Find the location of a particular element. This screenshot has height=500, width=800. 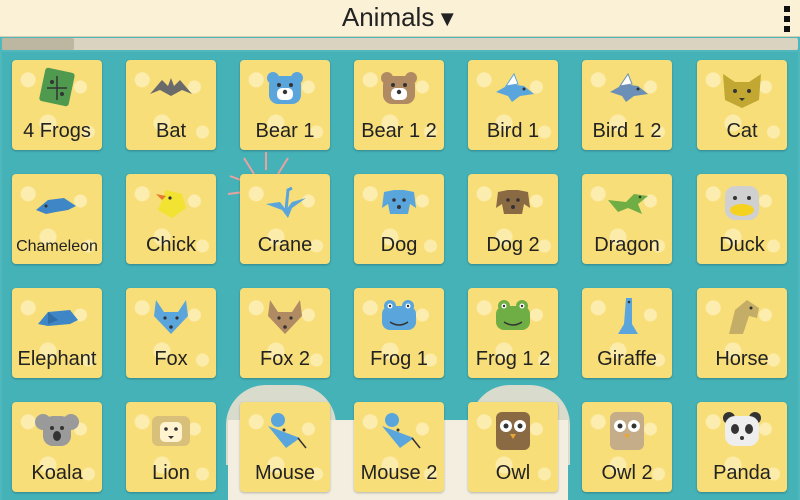

animal-tile: Fox is located at coordinates (171, 333).